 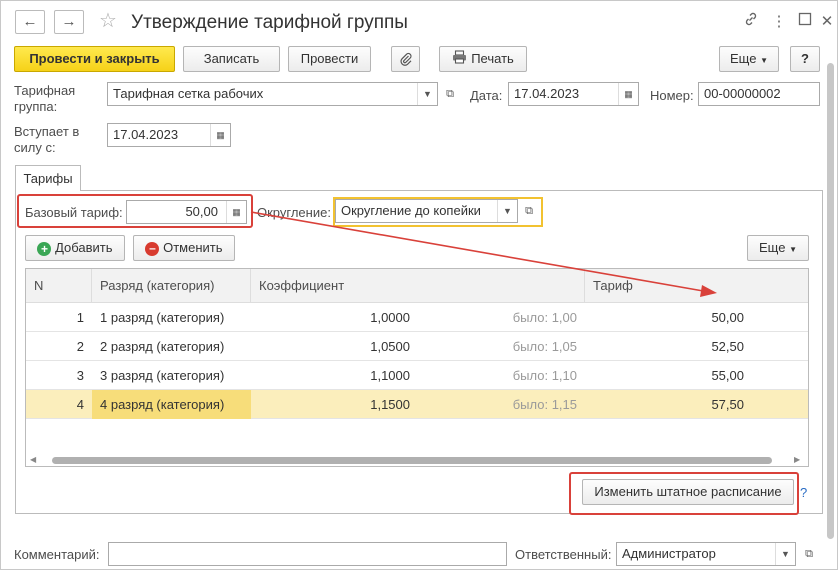 I want to click on responsible-field: Администратор ▼, so click(x=706, y=554).